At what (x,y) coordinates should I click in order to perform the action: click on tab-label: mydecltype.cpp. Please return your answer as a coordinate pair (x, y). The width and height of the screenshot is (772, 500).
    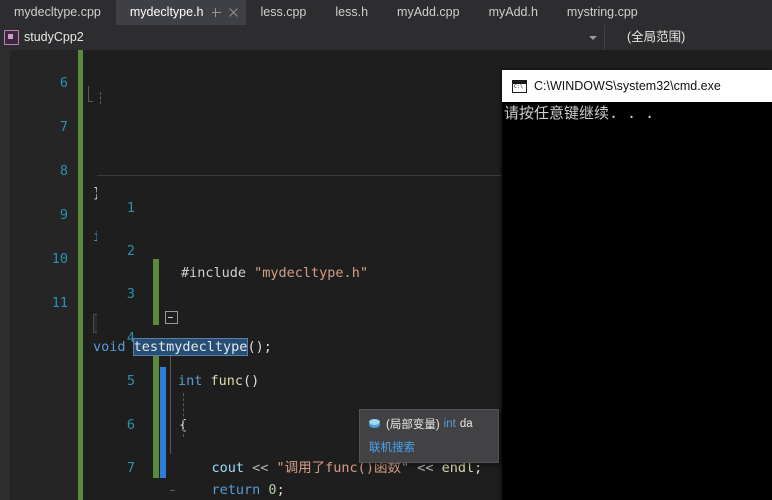
    Looking at the image, I should click on (57, 12).